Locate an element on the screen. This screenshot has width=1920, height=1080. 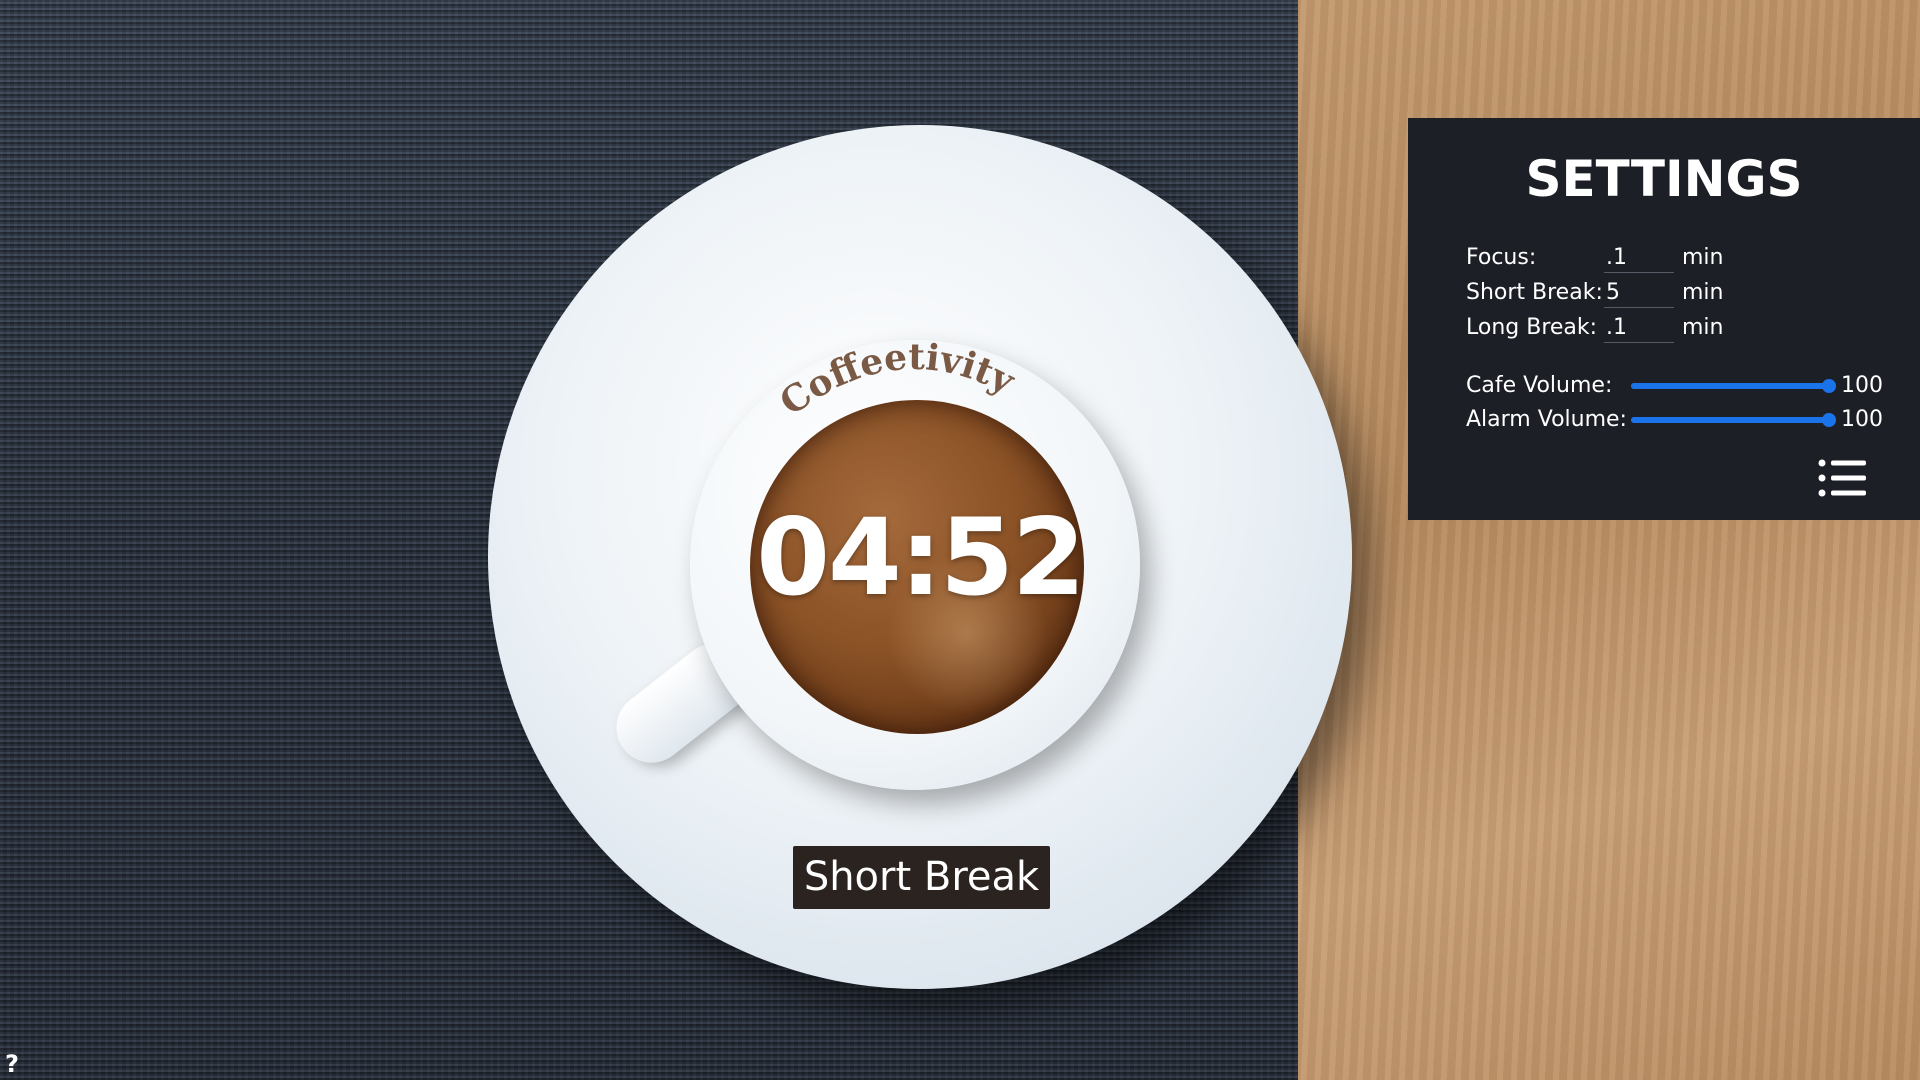
long-break-setting-row: Long Break: min is located at coordinates (1595, 327).